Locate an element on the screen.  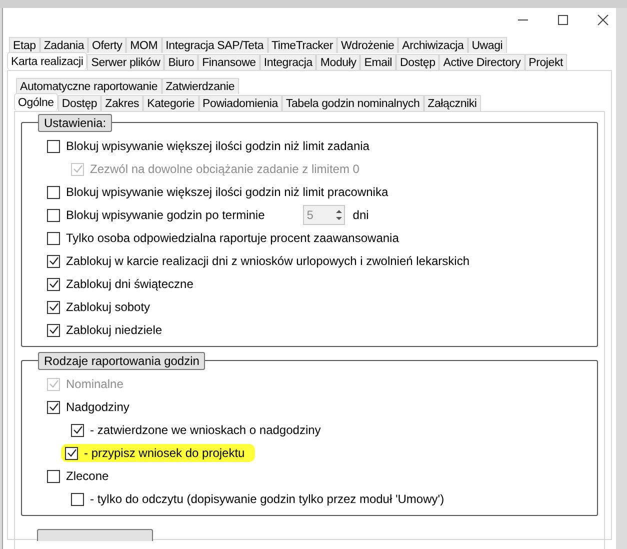
tab: Email is located at coordinates (378, 62).